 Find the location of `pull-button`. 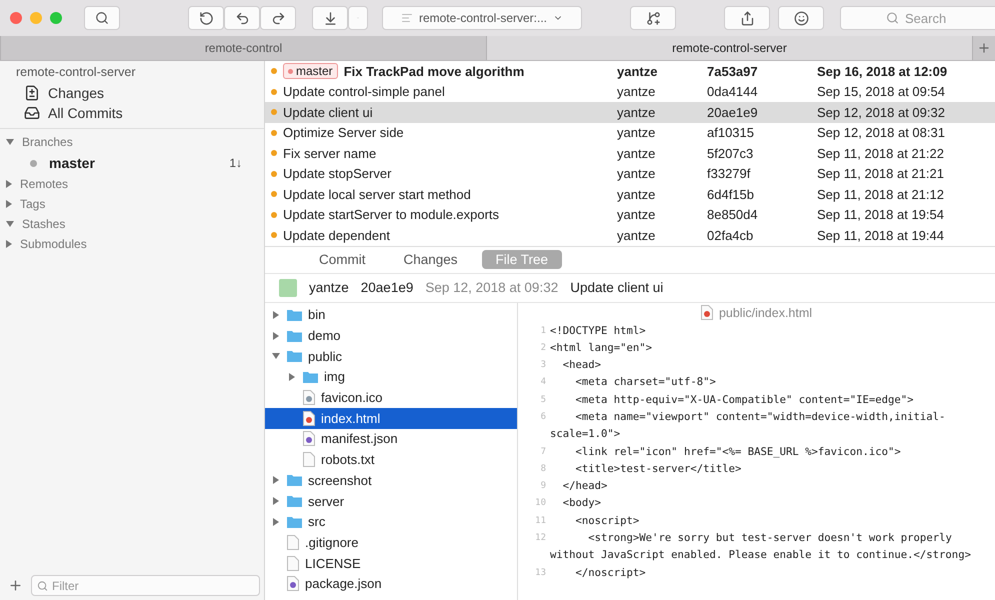

pull-button is located at coordinates (242, 18).